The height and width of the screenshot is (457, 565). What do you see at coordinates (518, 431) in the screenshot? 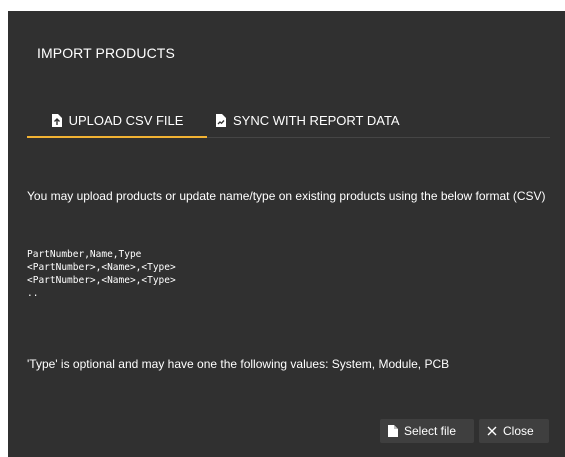
I see `close-label: Close` at bounding box center [518, 431].